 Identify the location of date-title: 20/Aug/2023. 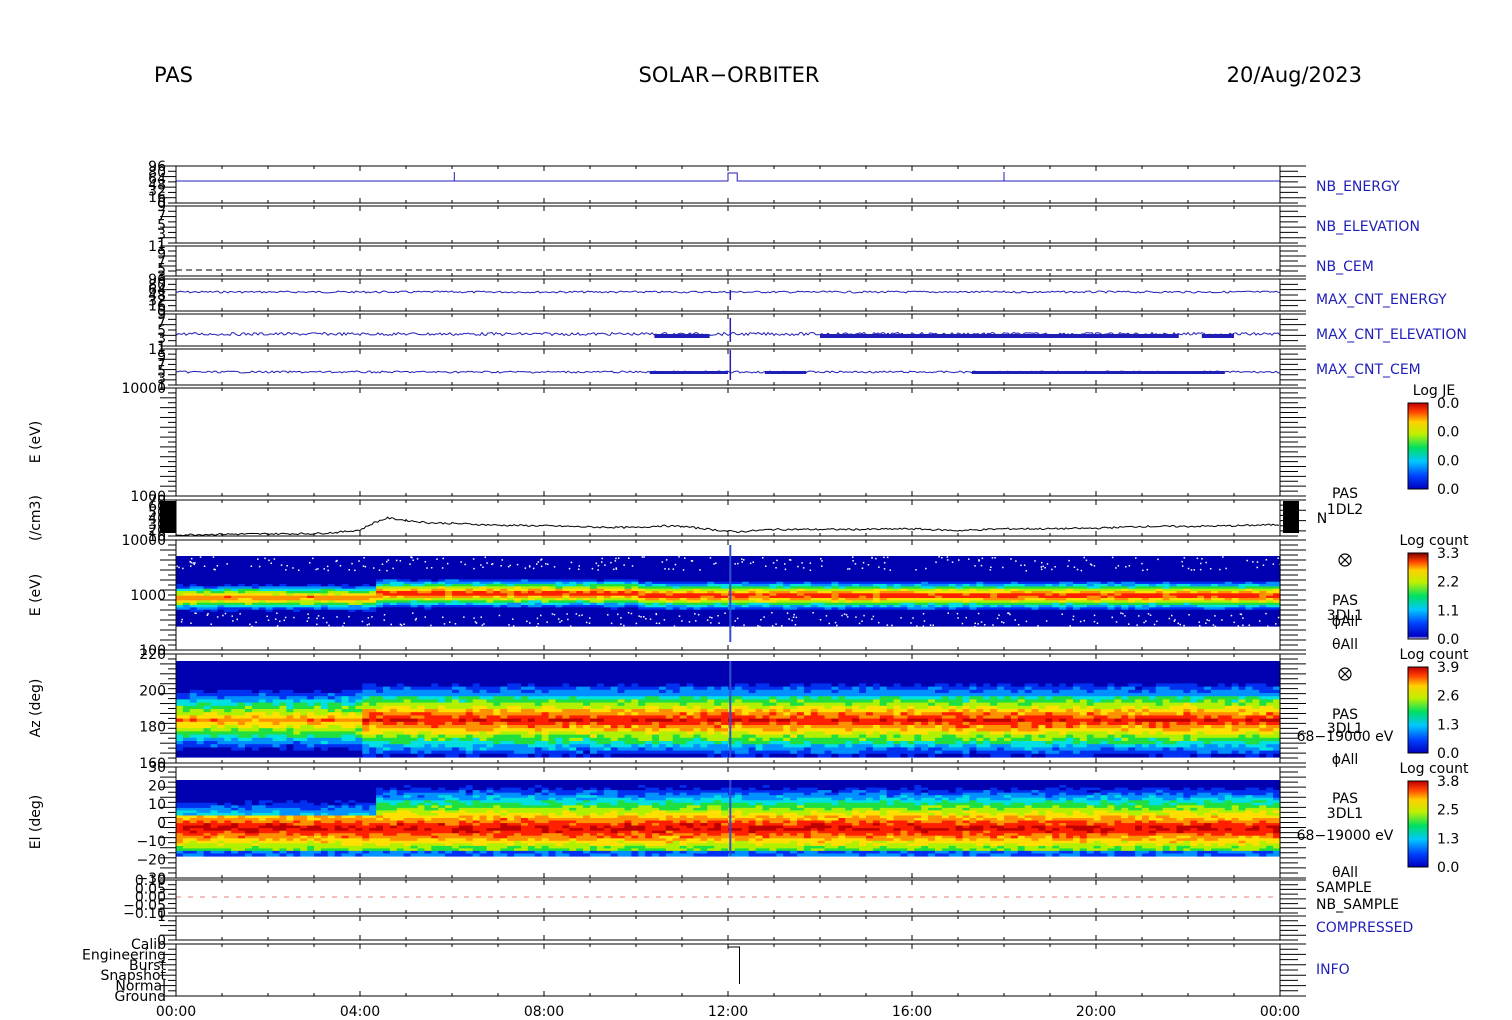
(1294, 75).